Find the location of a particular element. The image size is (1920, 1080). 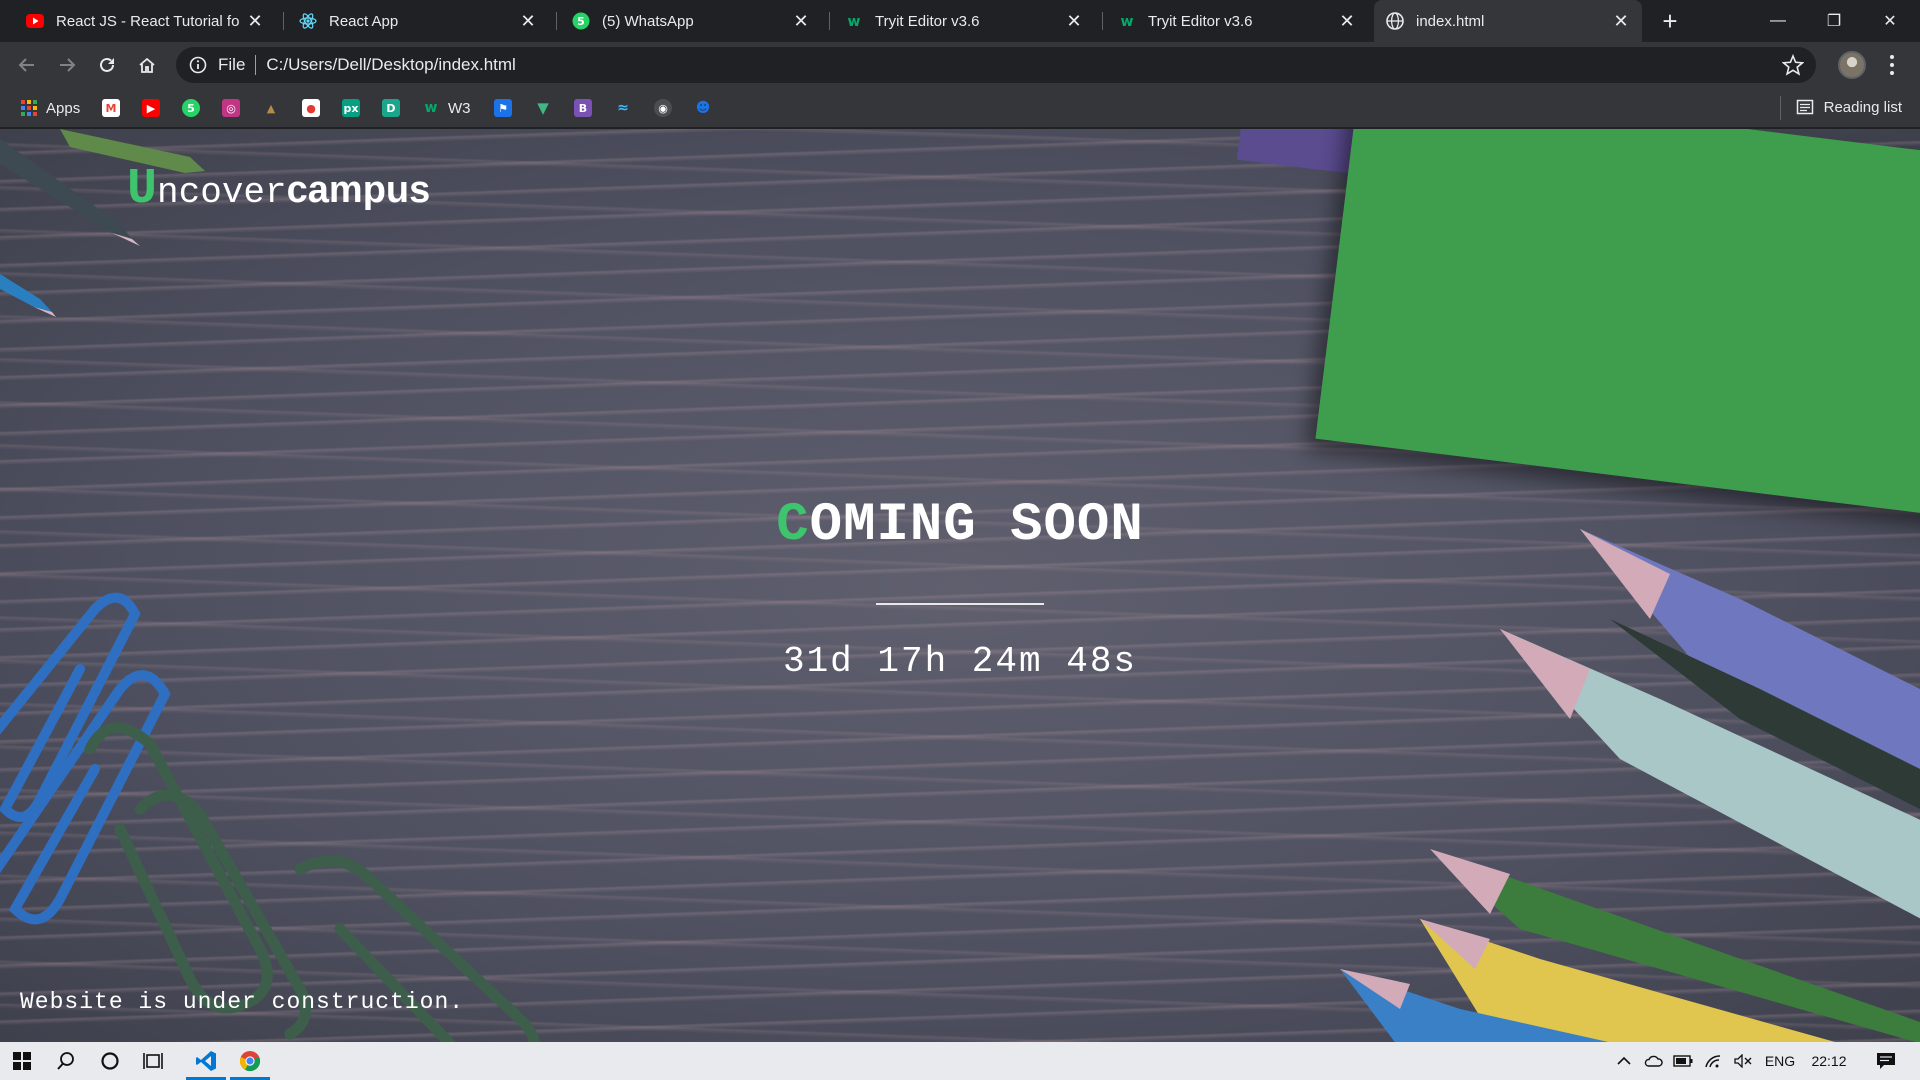

countdown-timer: 31d 17h 24m 48s is located at coordinates (960, 661).